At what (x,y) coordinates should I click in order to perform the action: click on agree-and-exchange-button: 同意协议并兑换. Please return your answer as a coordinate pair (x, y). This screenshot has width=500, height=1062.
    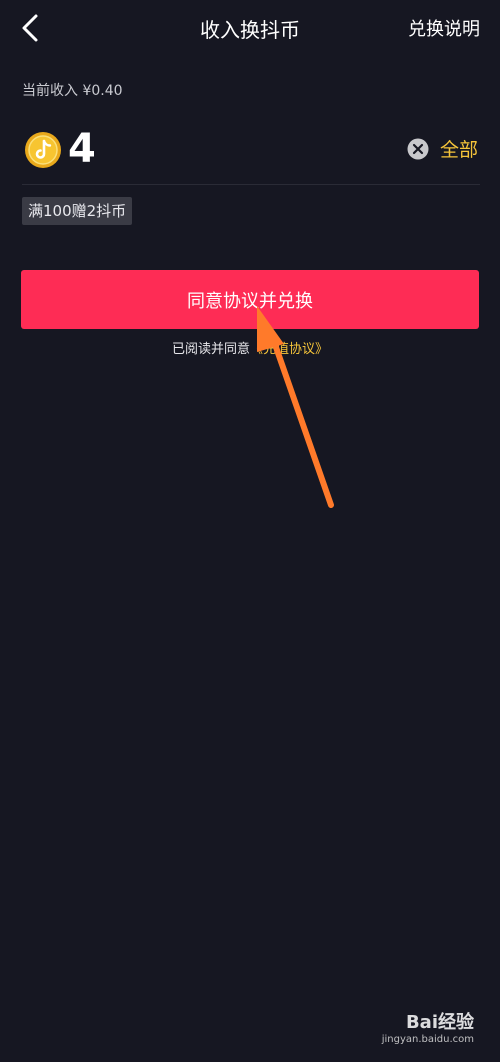
    Looking at the image, I should click on (250, 299).